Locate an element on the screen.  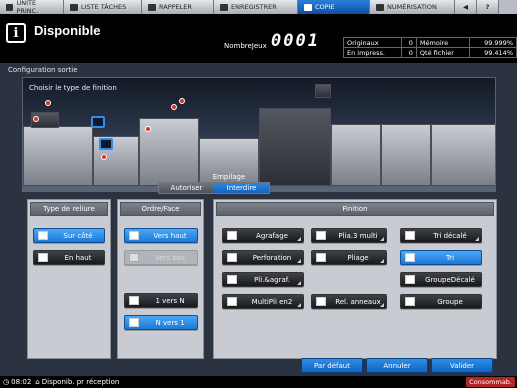
tab-enregistrer: ENREGISTRER is located at coordinates (256, 7).